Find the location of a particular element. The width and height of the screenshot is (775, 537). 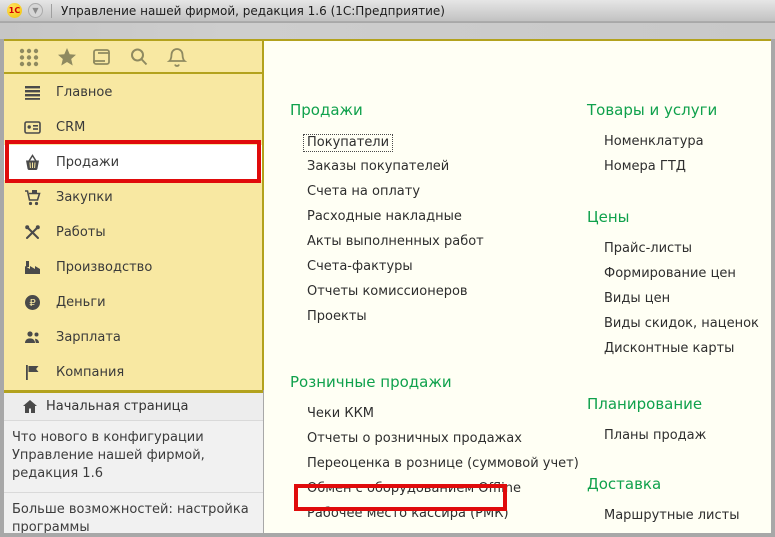

link-pereocenka-v-roznice: Переоценка в рознице (суммовой учет) is located at coordinates (443, 468).